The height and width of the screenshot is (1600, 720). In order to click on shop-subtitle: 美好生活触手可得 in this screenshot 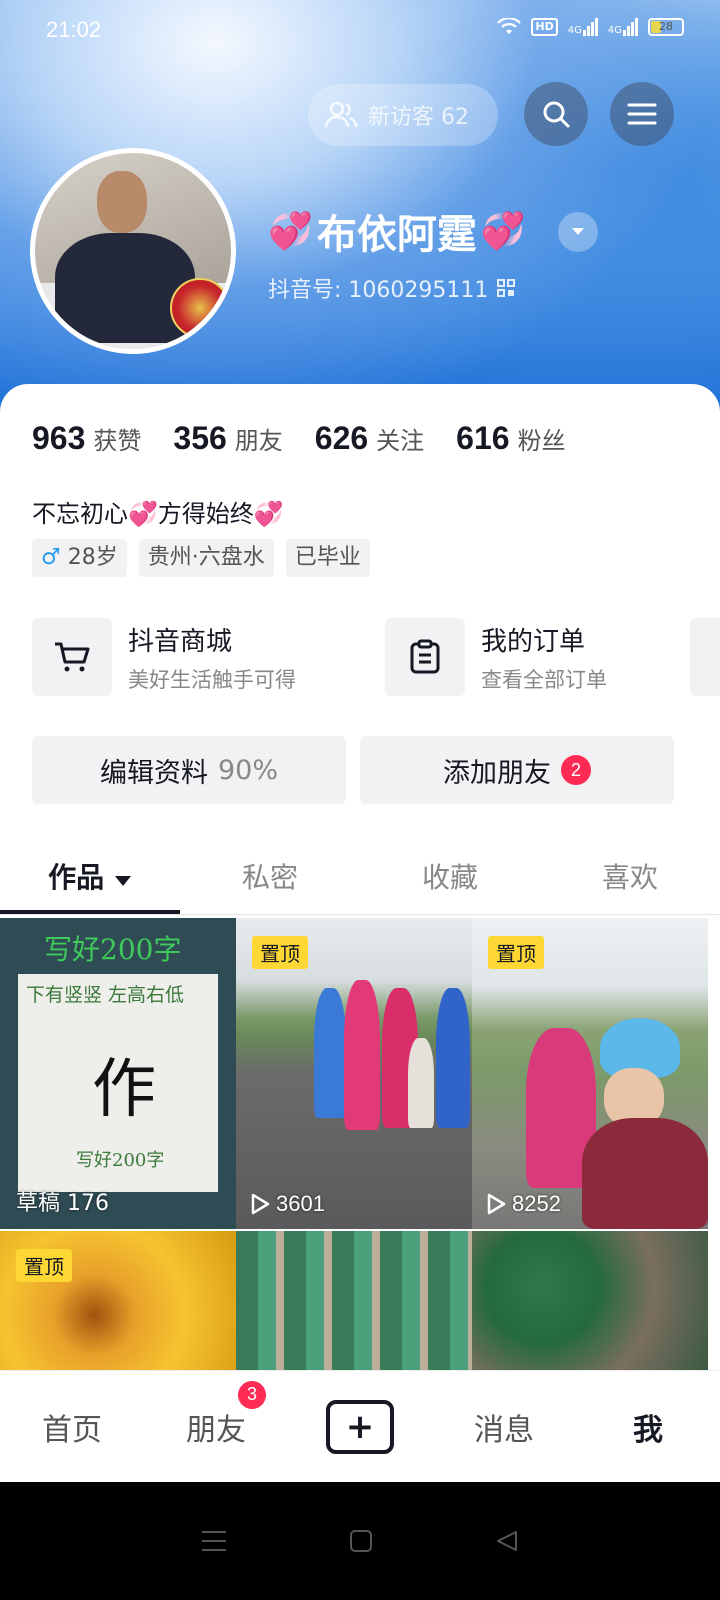, I will do `click(212, 679)`.